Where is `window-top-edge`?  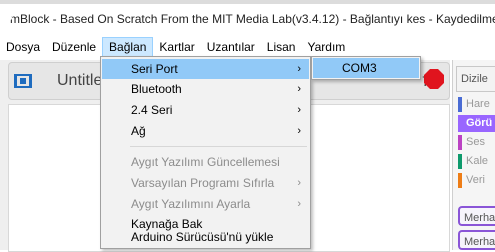 window-top-edge is located at coordinates (247, 2).